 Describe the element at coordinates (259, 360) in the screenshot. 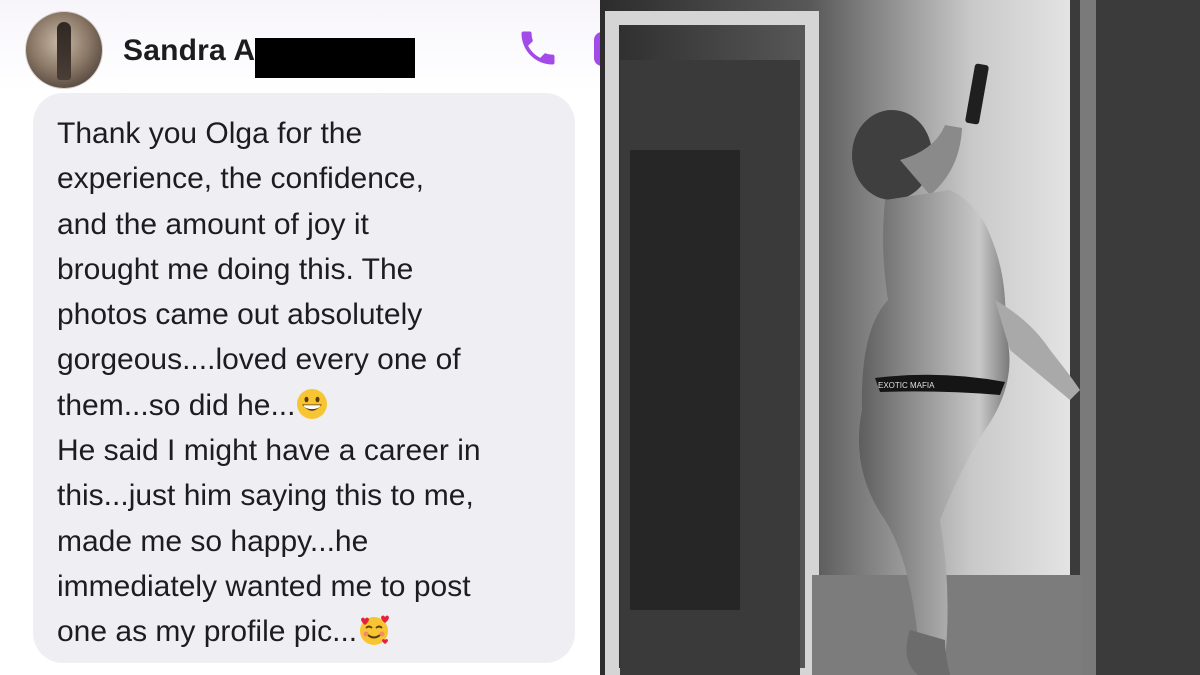

I see `message-line: gorgeous....loved every one of` at that location.